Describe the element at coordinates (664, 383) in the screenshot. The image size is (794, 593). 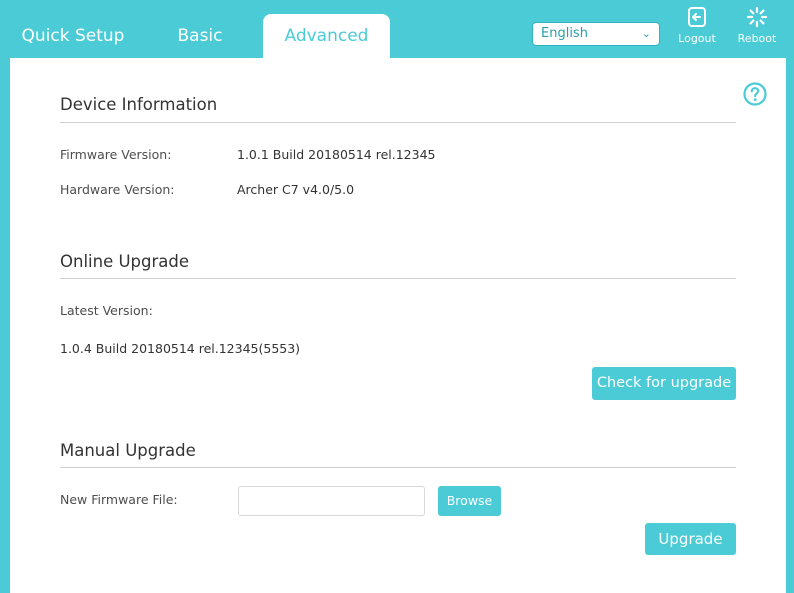
I see `check-for-upgrade-button: Check for upgrade` at that location.